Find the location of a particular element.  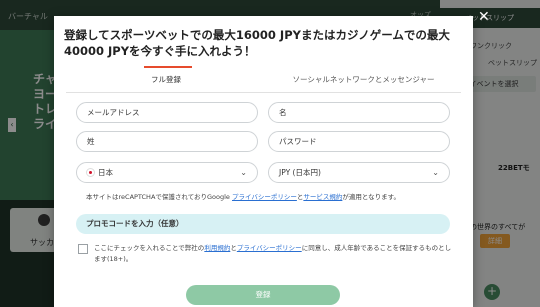

tab-label: ソーシャルネットワークとメッセンジャー is located at coordinates (363, 79).